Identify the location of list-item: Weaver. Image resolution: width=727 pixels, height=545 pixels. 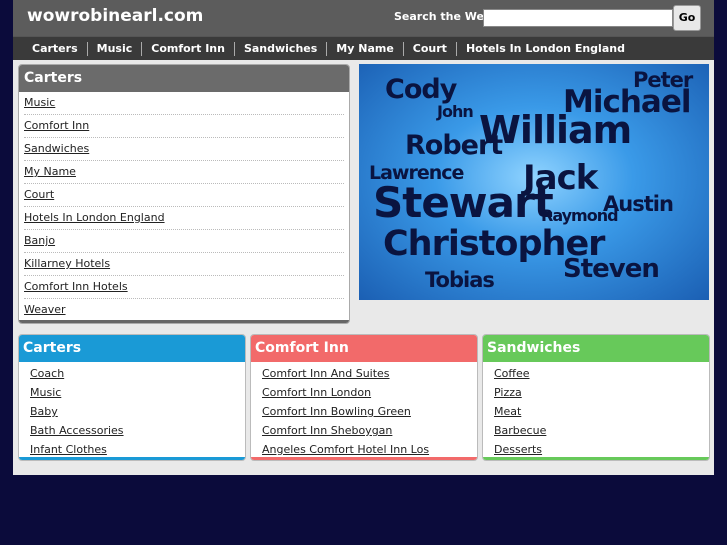
(184, 310).